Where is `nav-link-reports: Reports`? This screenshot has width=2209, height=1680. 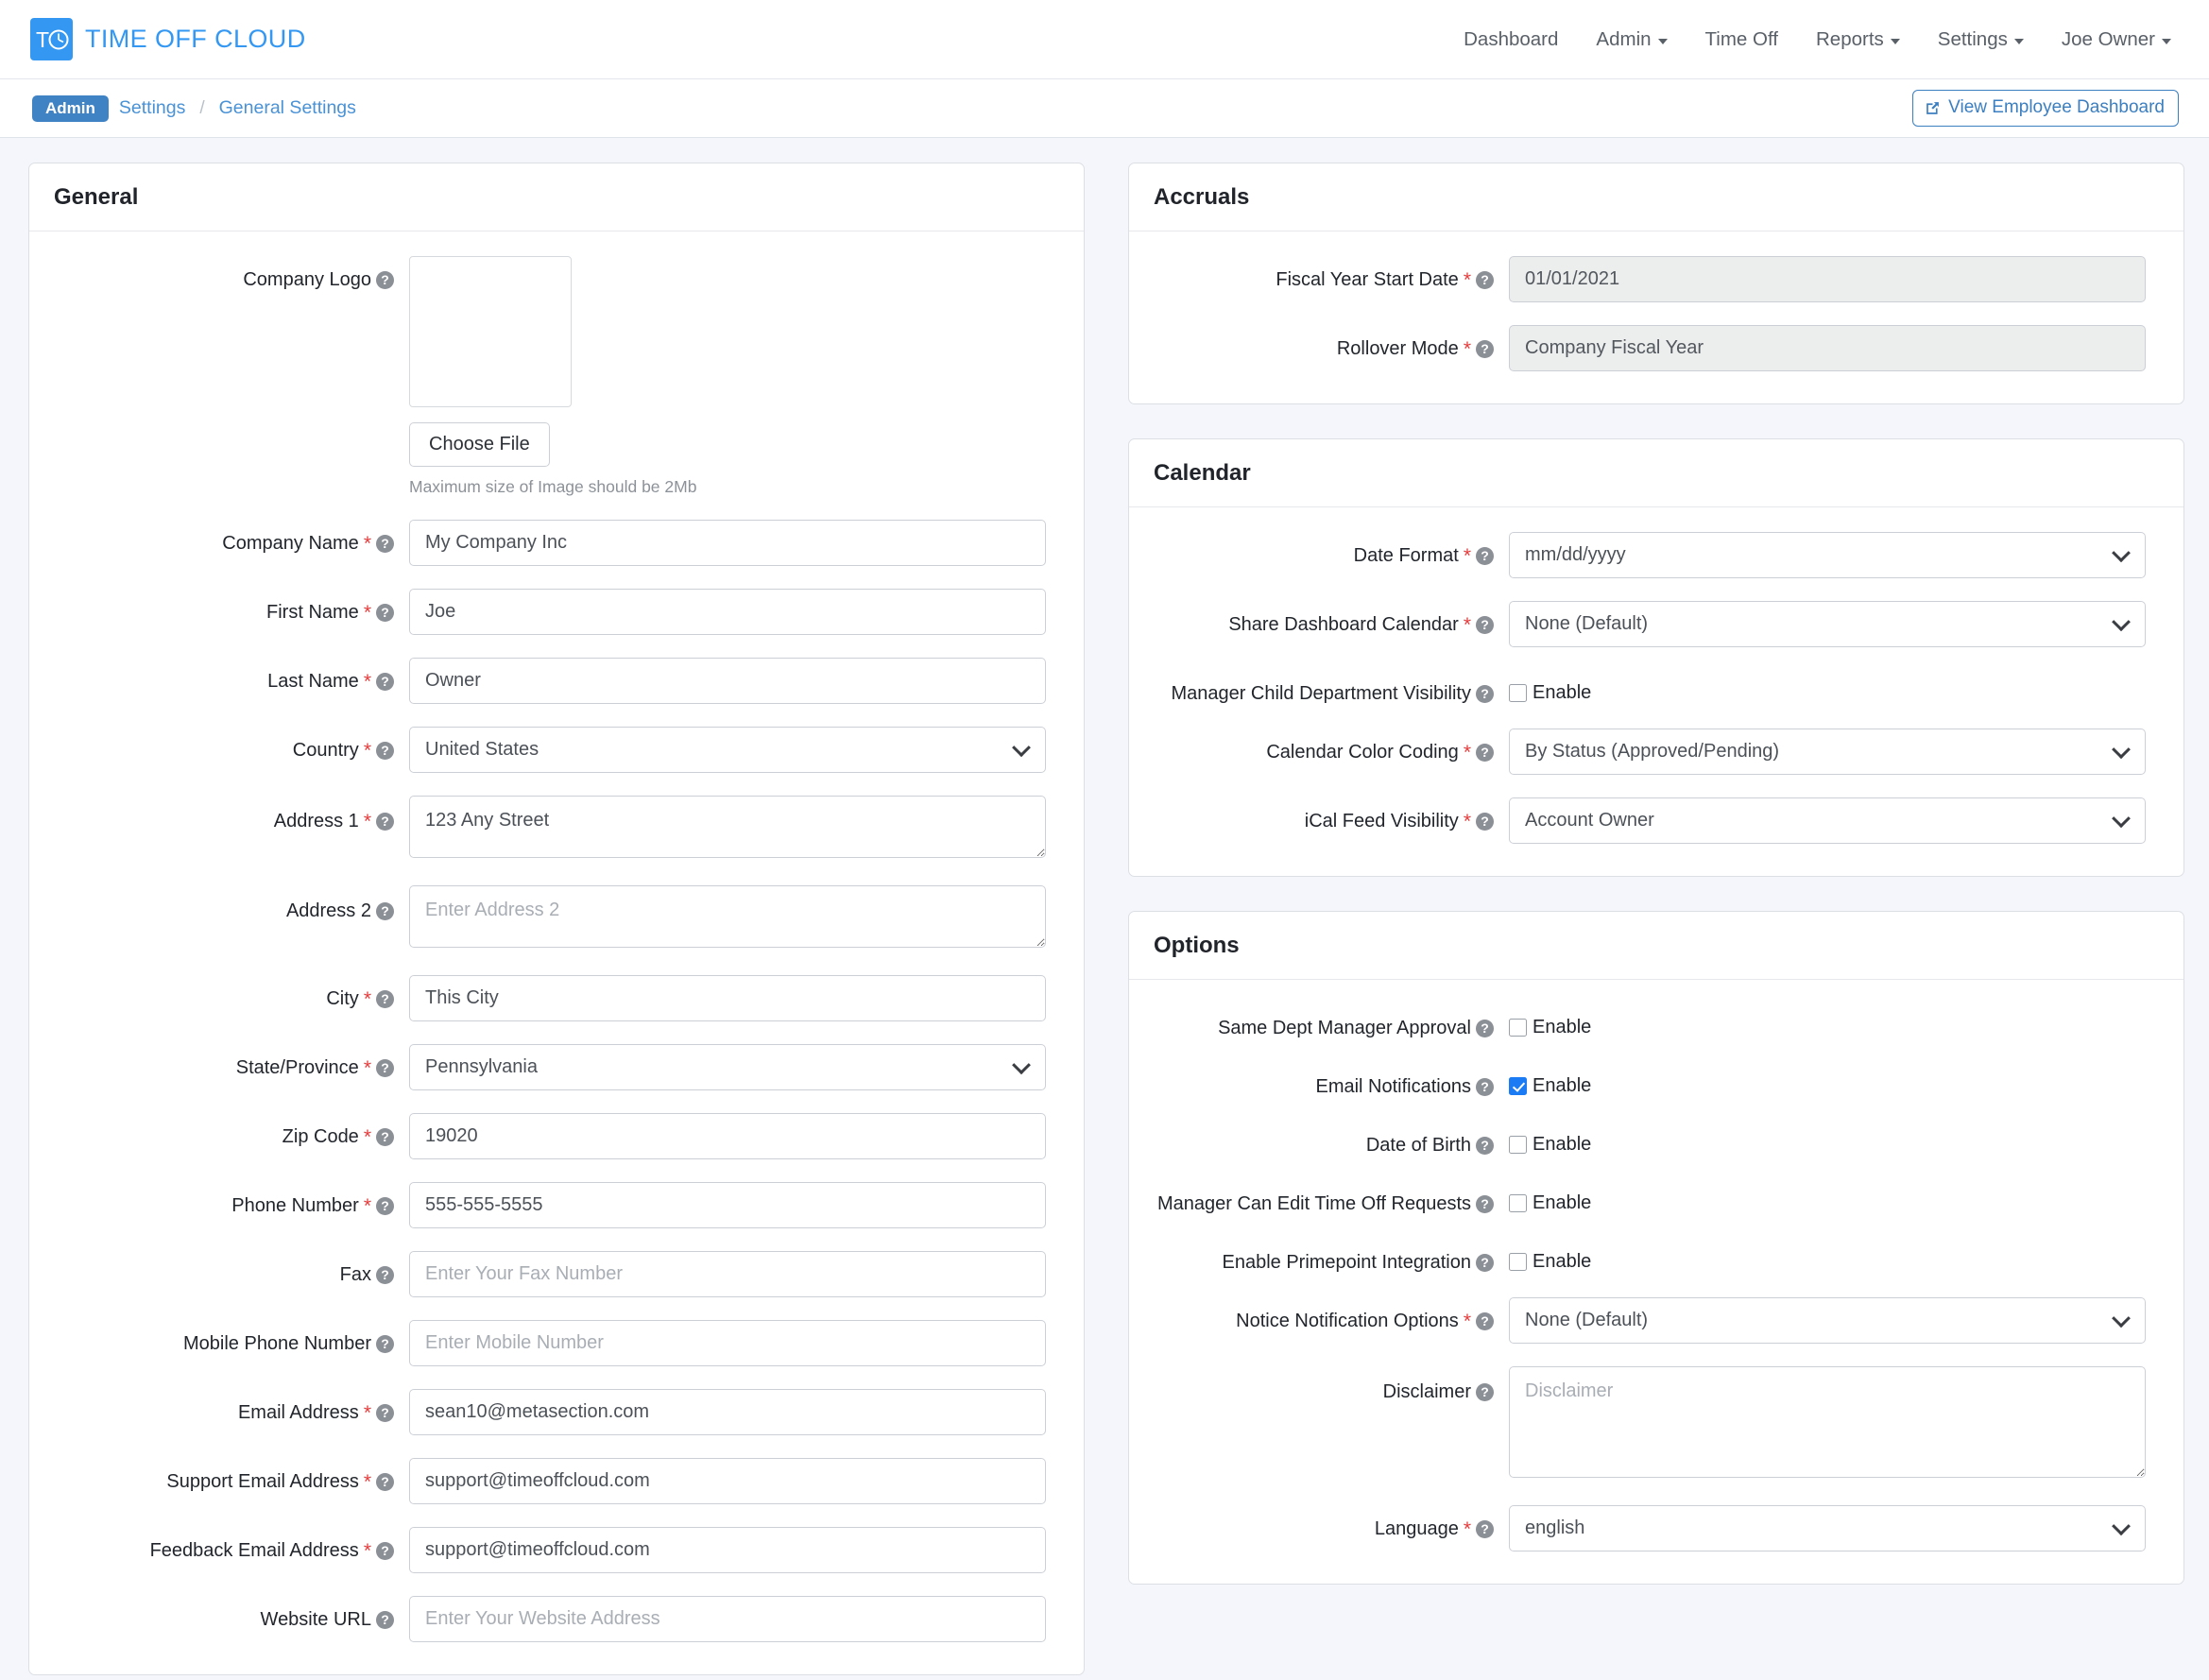
nav-link-reports: Reports is located at coordinates (1858, 39).